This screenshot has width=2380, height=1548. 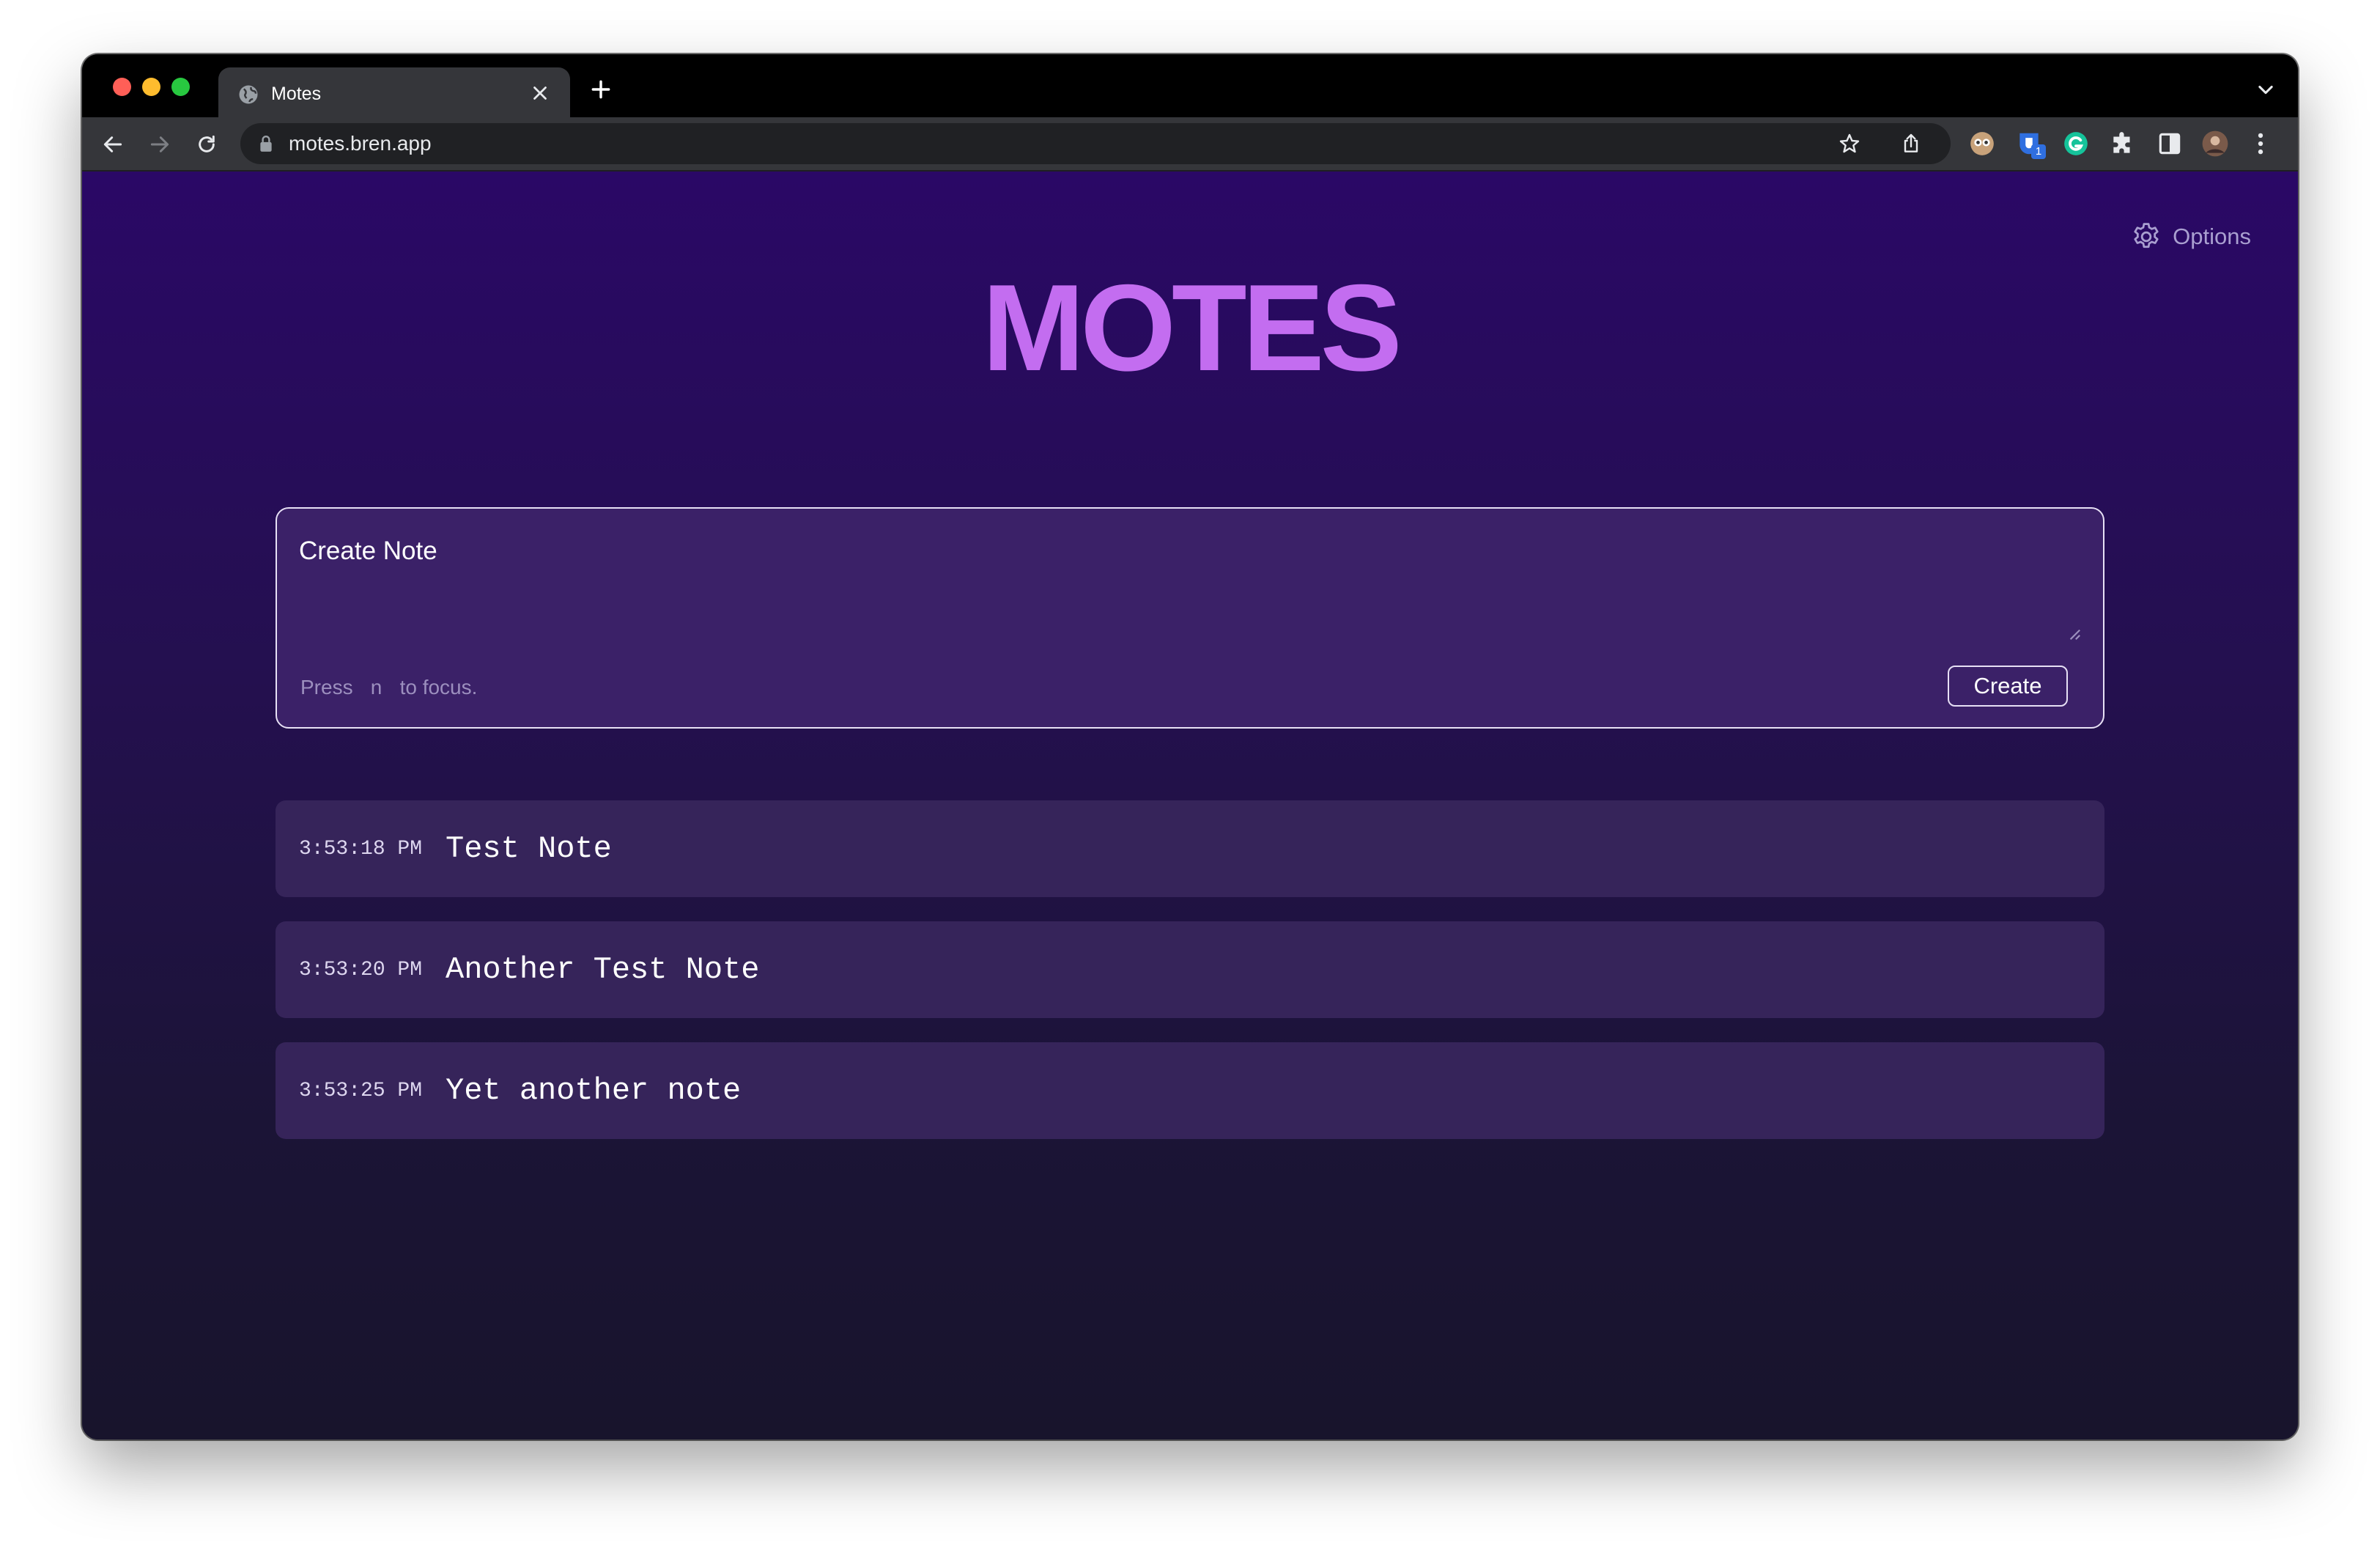 What do you see at coordinates (1190, 969) in the screenshot?
I see `list-item: 3:53:20 PM Another Test Note` at bounding box center [1190, 969].